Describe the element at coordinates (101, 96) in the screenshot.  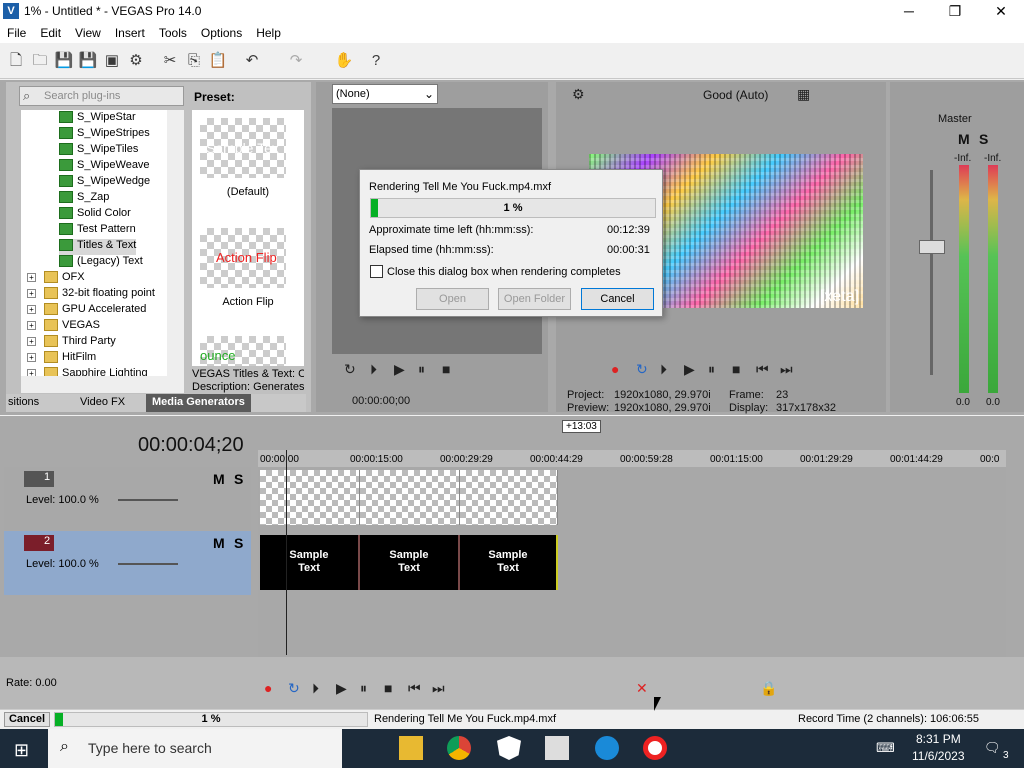
I see `search-plugins-field: ⌕ Search plug-ins` at that location.